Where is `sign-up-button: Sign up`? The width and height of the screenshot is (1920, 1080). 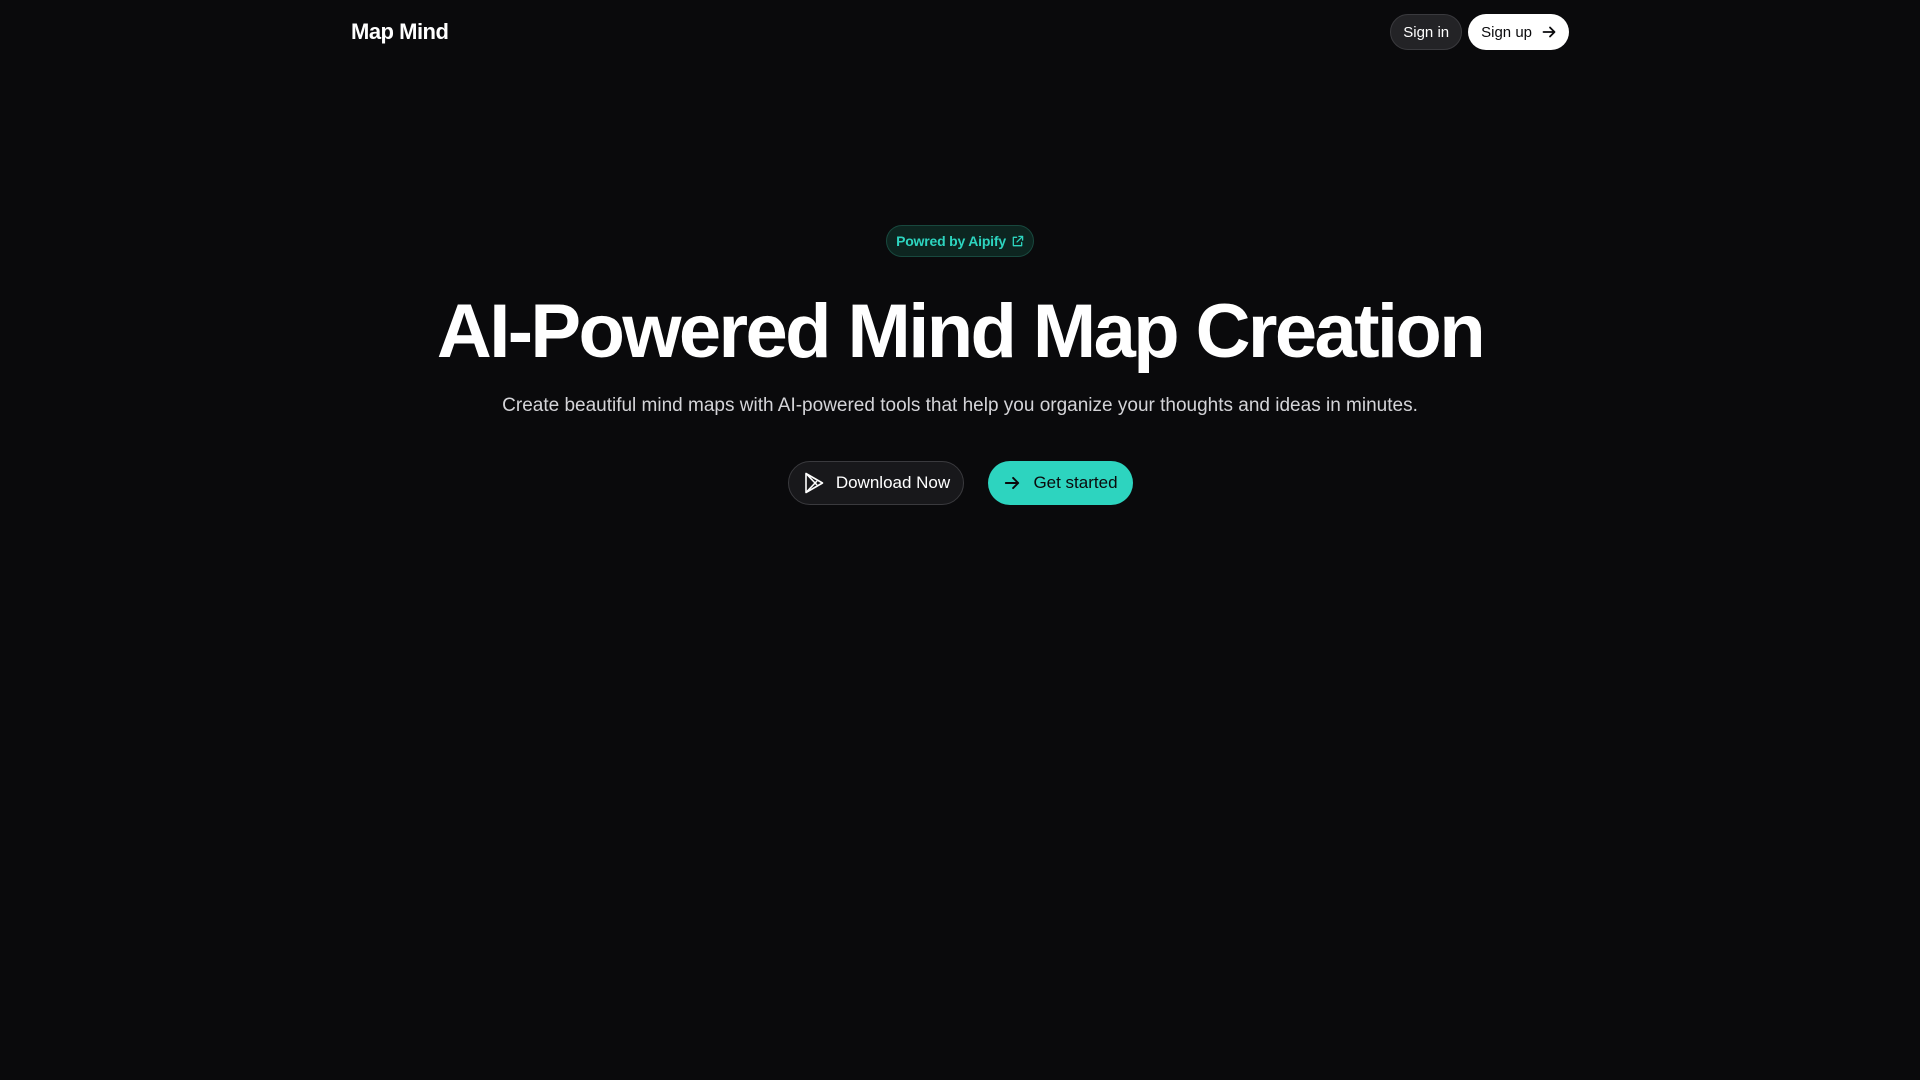
sign-up-button: Sign up is located at coordinates (1518, 32).